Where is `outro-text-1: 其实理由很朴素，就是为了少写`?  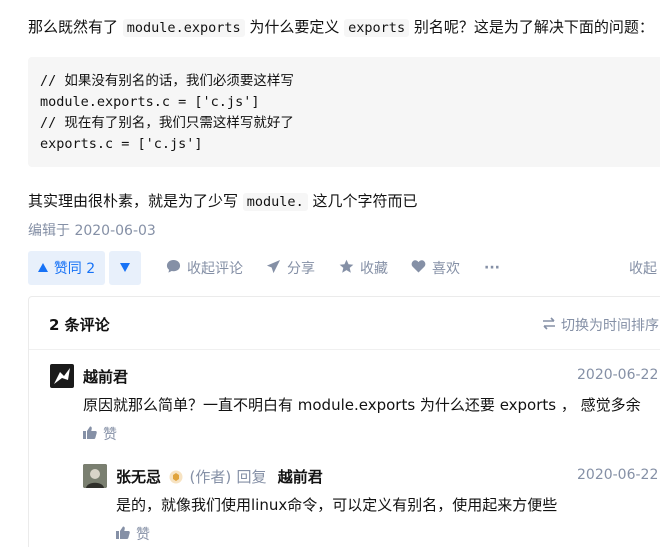 outro-text-1: 其实理由很朴素，就是为了少写 is located at coordinates (133, 201).